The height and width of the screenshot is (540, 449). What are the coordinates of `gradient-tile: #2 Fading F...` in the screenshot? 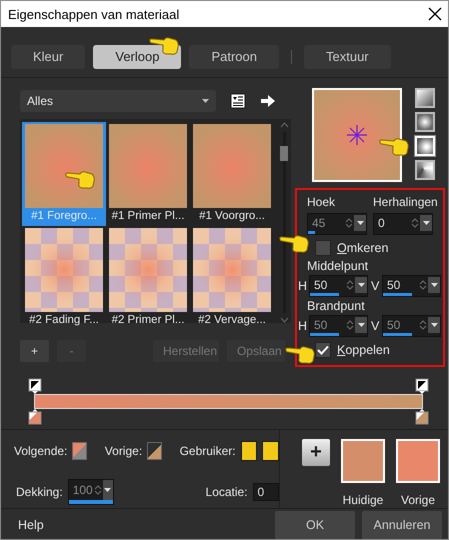 It's located at (64, 278).